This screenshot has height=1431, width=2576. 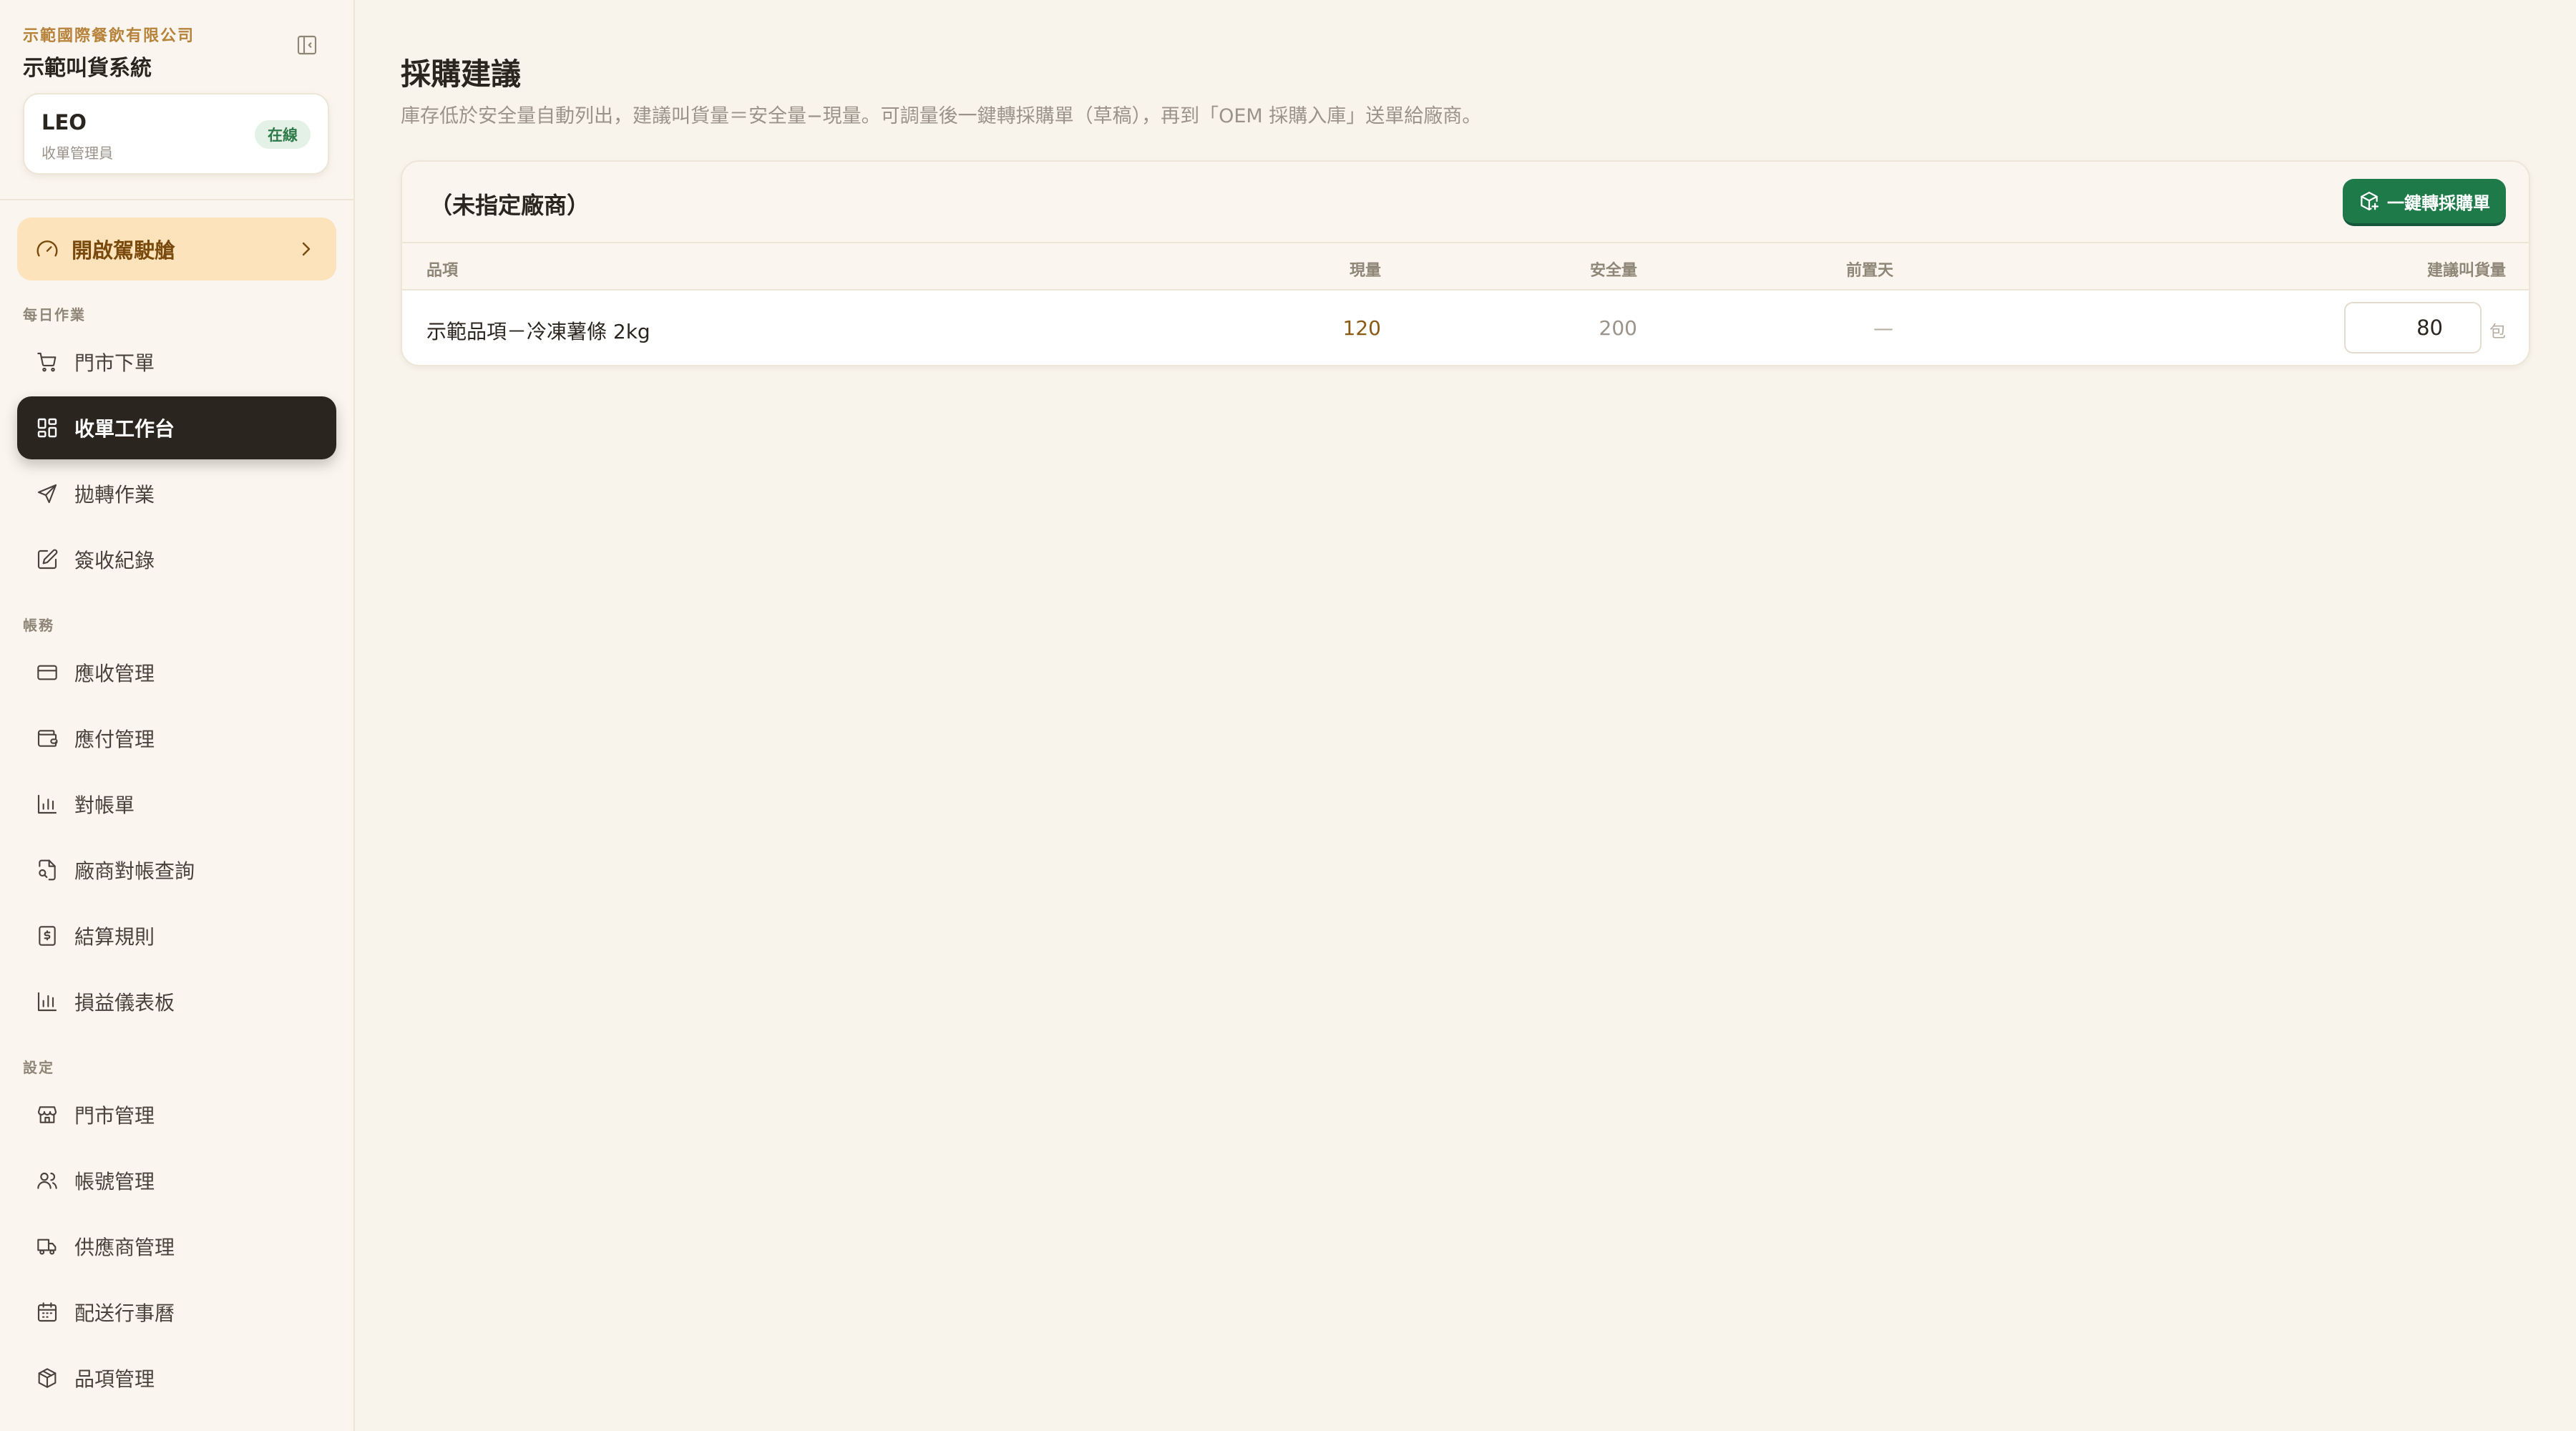 What do you see at coordinates (176, 559) in the screenshot?
I see `sidebar-item-receipt-records: 簽收紀錄` at bounding box center [176, 559].